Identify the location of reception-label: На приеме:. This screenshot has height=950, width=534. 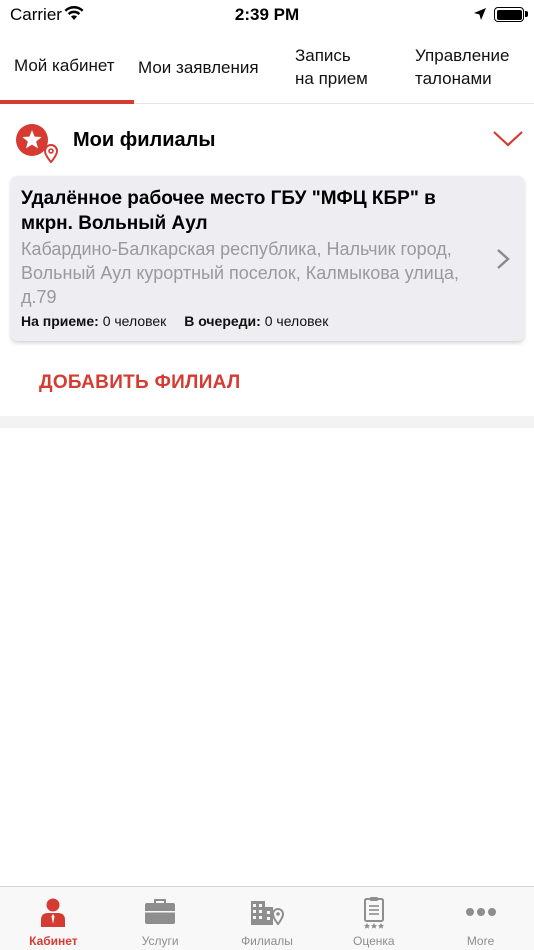
(60, 321).